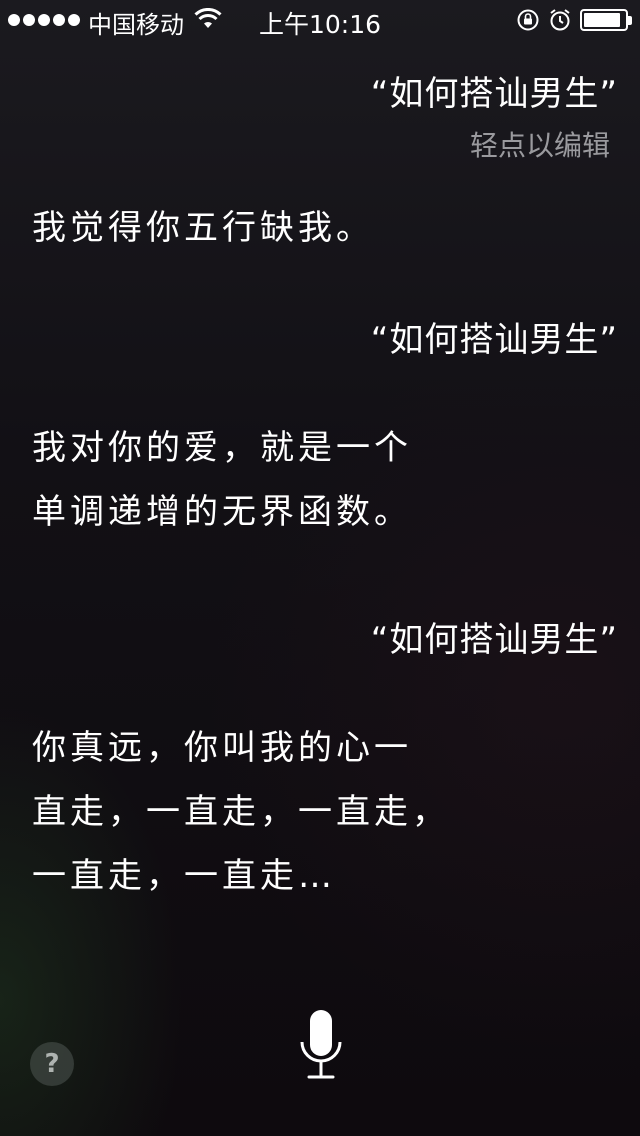  I want to click on battery-level, so click(602, 20).